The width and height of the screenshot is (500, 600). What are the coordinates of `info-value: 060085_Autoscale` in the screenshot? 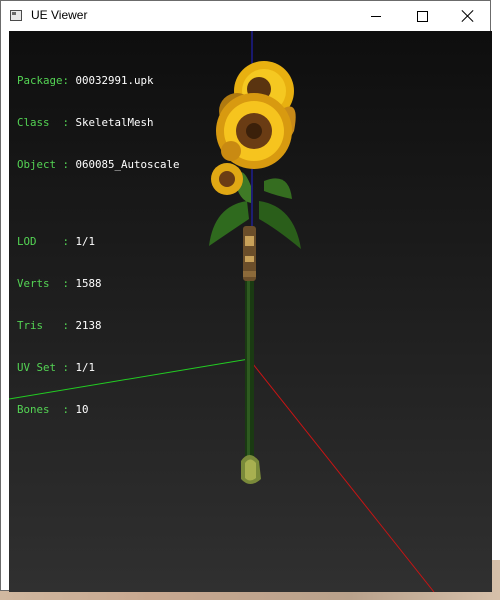 It's located at (127, 164).